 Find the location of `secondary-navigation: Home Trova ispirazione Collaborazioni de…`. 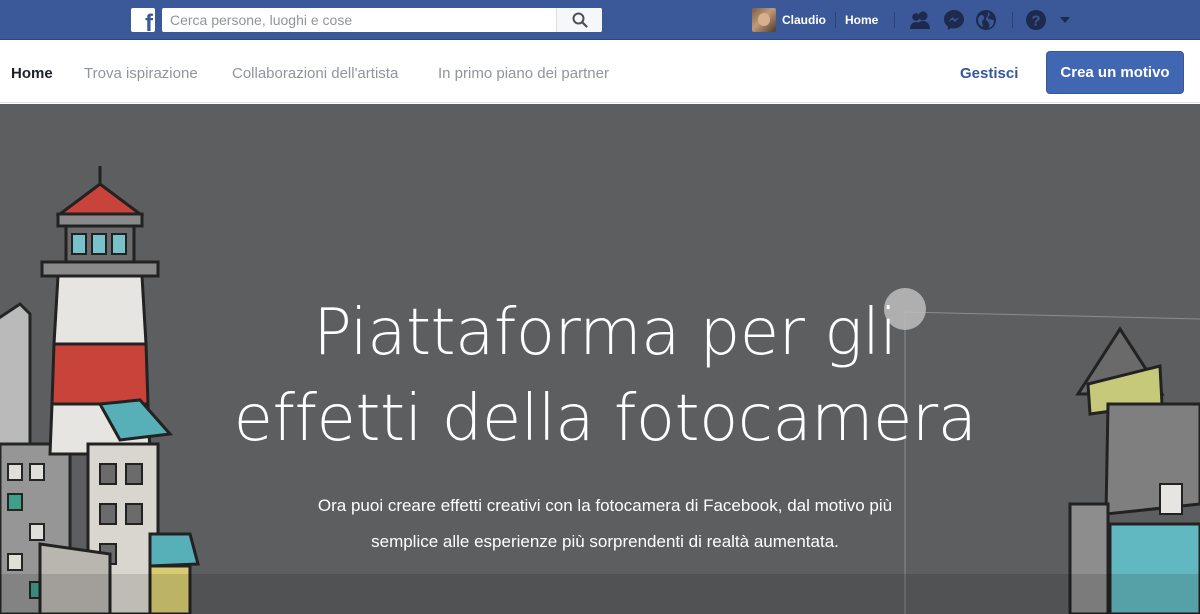

secondary-navigation: Home Trova ispirazione Collaborazioni de… is located at coordinates (600, 72).